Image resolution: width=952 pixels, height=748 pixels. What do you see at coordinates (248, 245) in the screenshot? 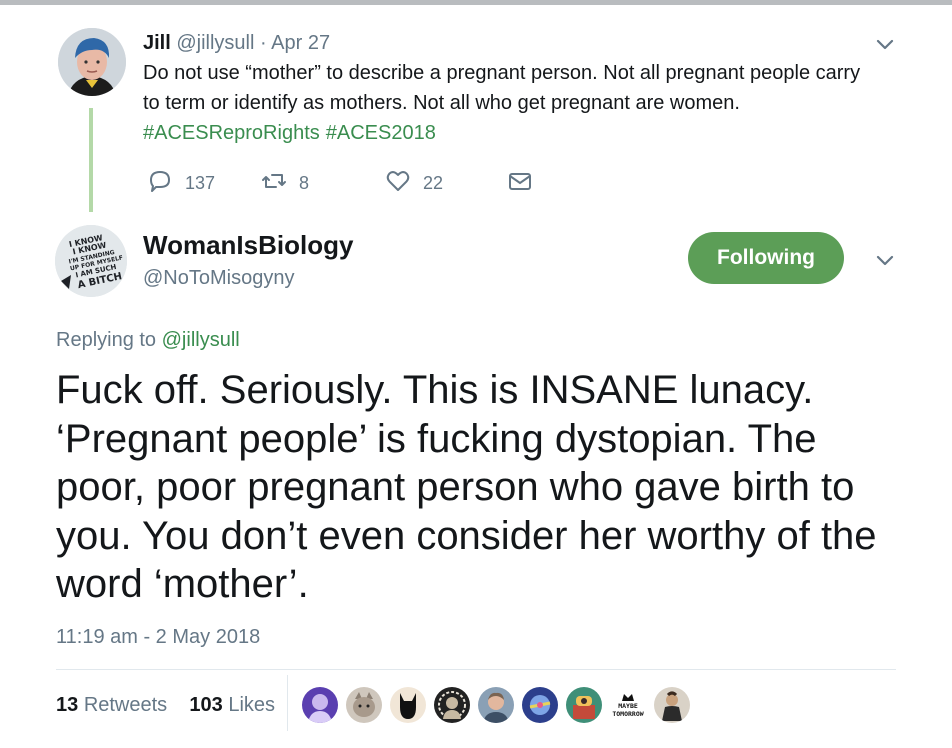
I see `author-display-name: WomanIsBiology` at bounding box center [248, 245].